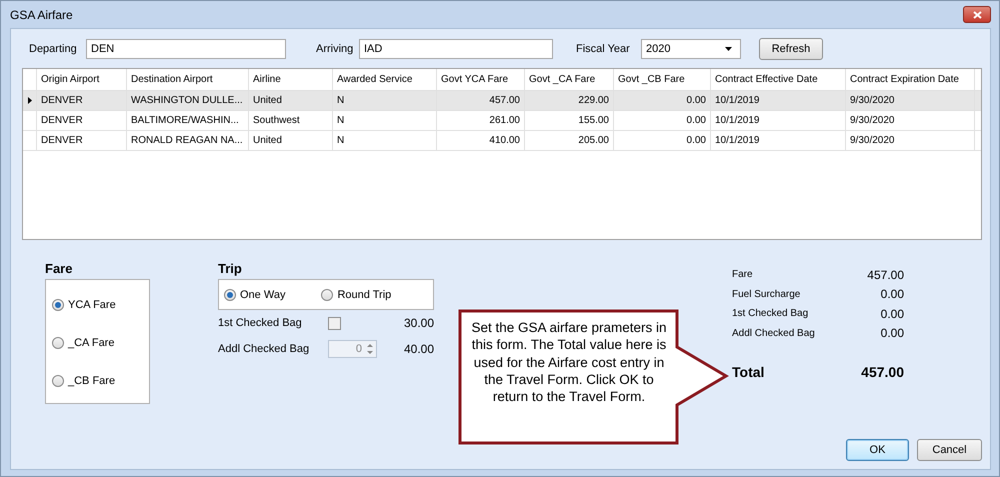  I want to click on summary-label: Addl Checked Bag, so click(773, 333).